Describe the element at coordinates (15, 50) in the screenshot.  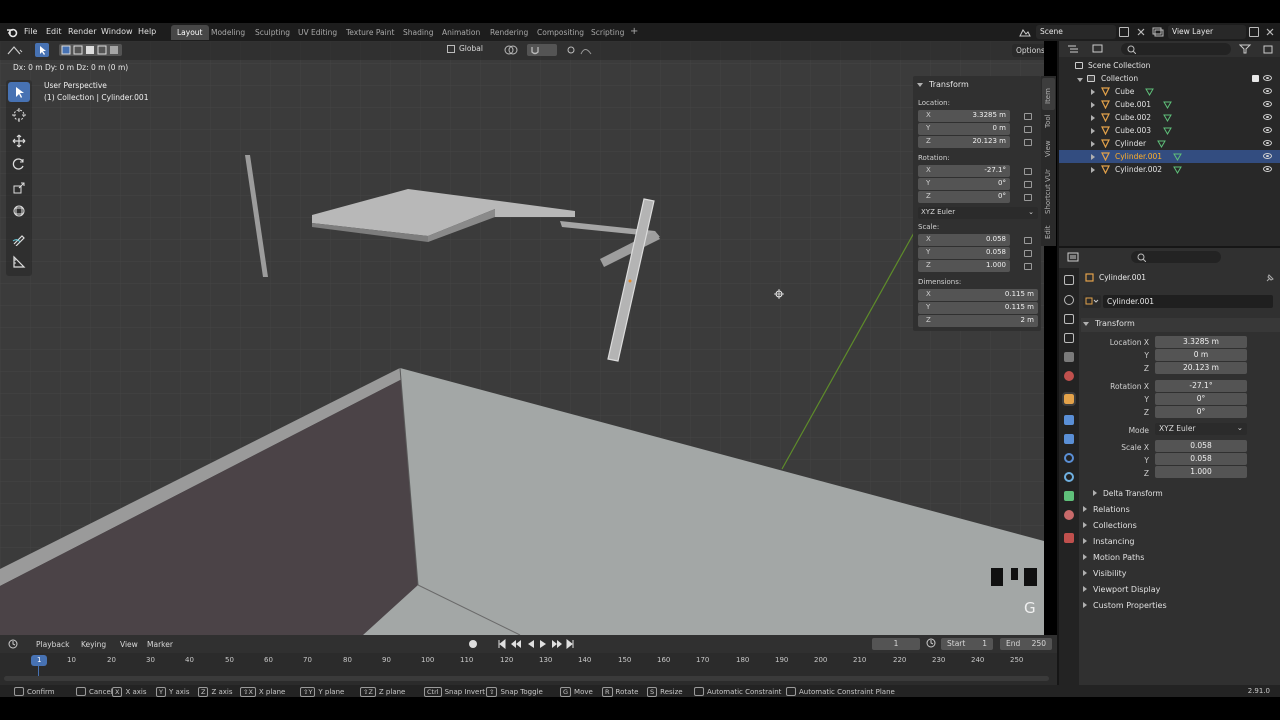
I see `editor-type-icon` at that location.